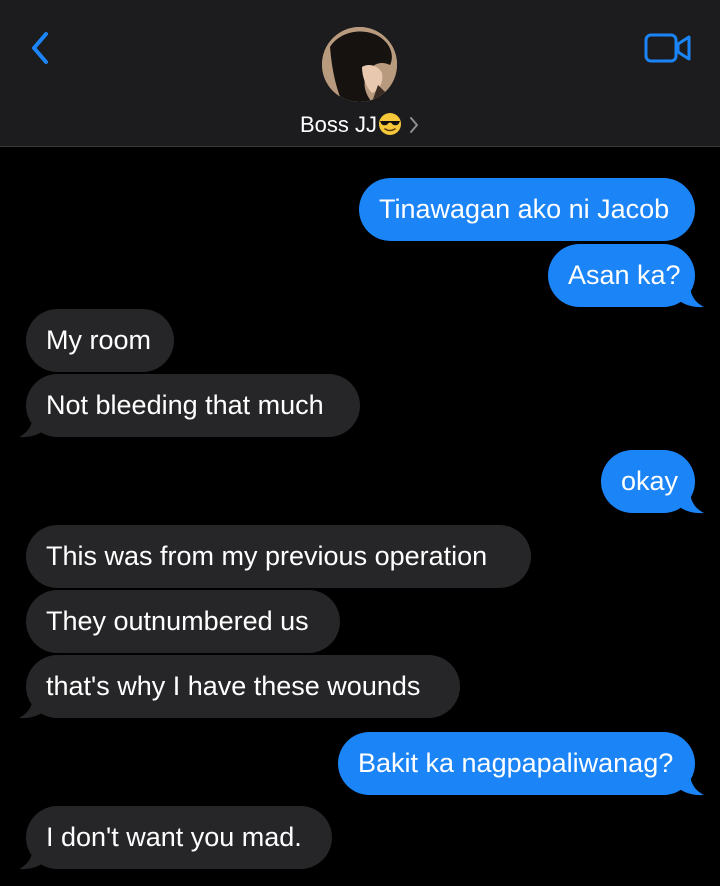 The width and height of the screenshot is (720, 886). I want to click on message-text: I don't want you mad., so click(174, 837).